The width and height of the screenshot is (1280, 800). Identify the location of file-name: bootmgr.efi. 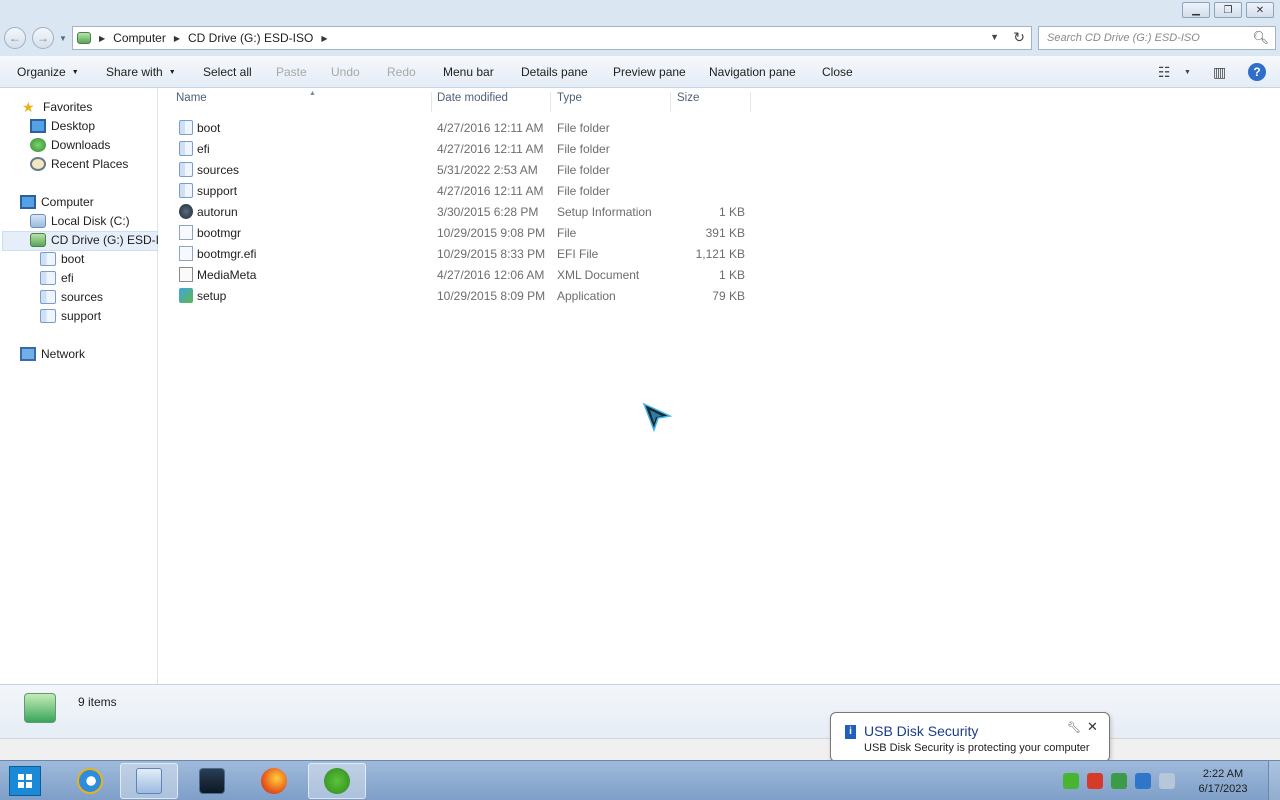
(227, 254).